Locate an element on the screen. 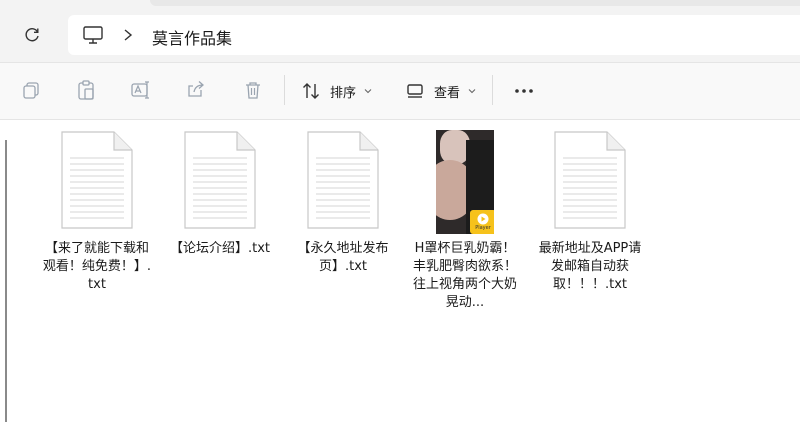 This screenshot has height=422, width=800. address-bar: 莫言作品集 is located at coordinates (434, 35).